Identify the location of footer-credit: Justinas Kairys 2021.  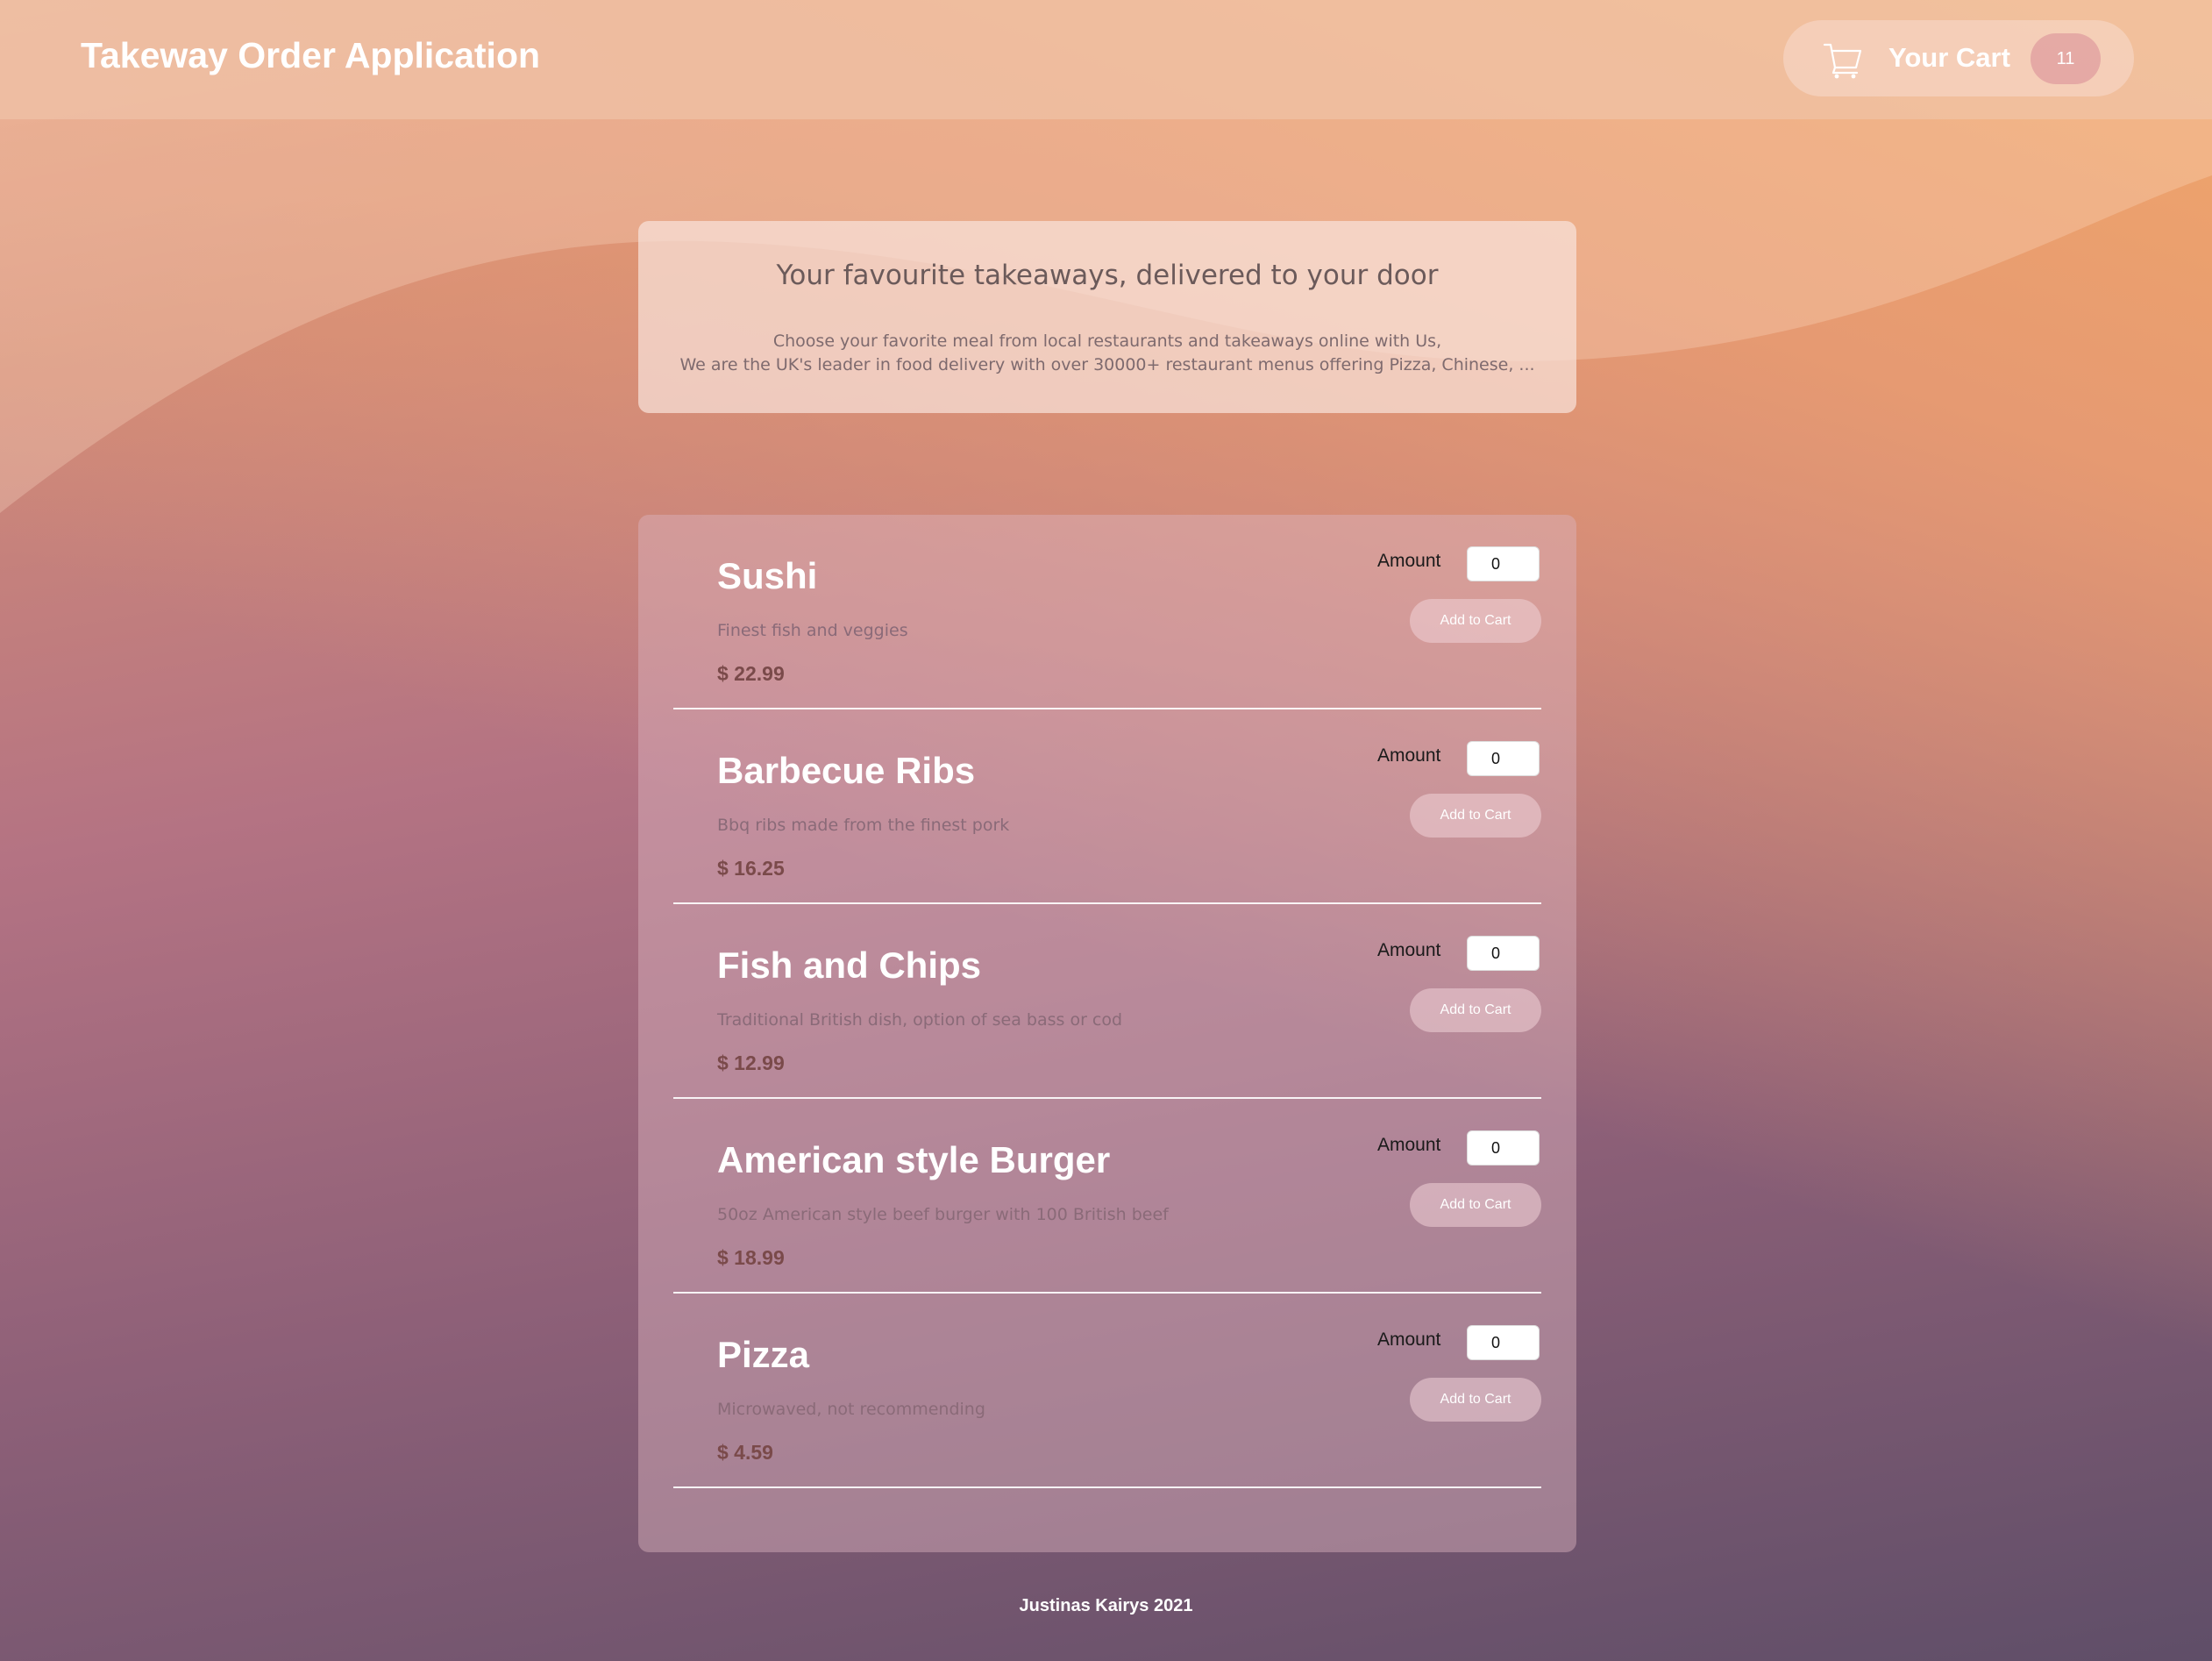
(1106, 1605).